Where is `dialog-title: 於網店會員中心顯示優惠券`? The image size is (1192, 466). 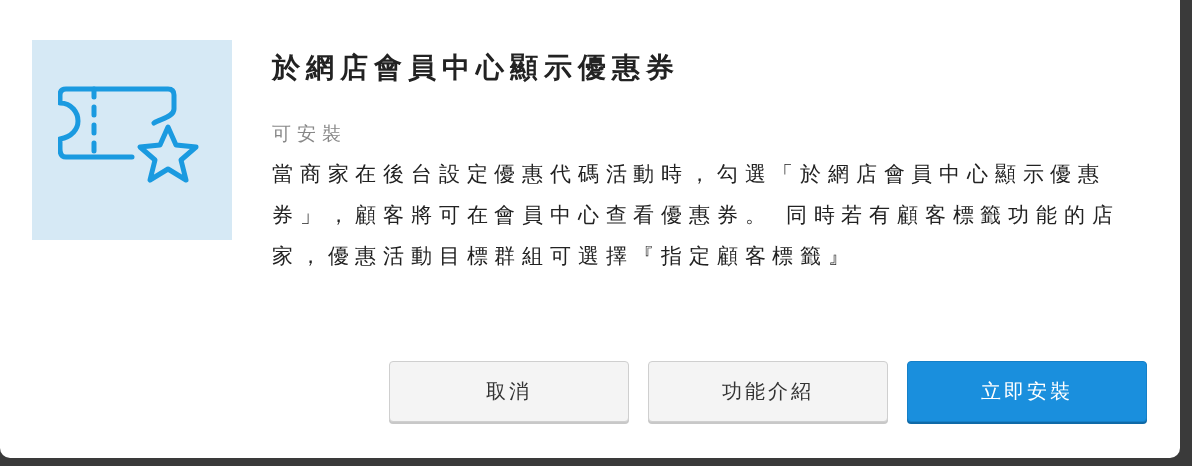 dialog-title: 於網店會員中心顯示優惠券 is located at coordinates (476, 68).